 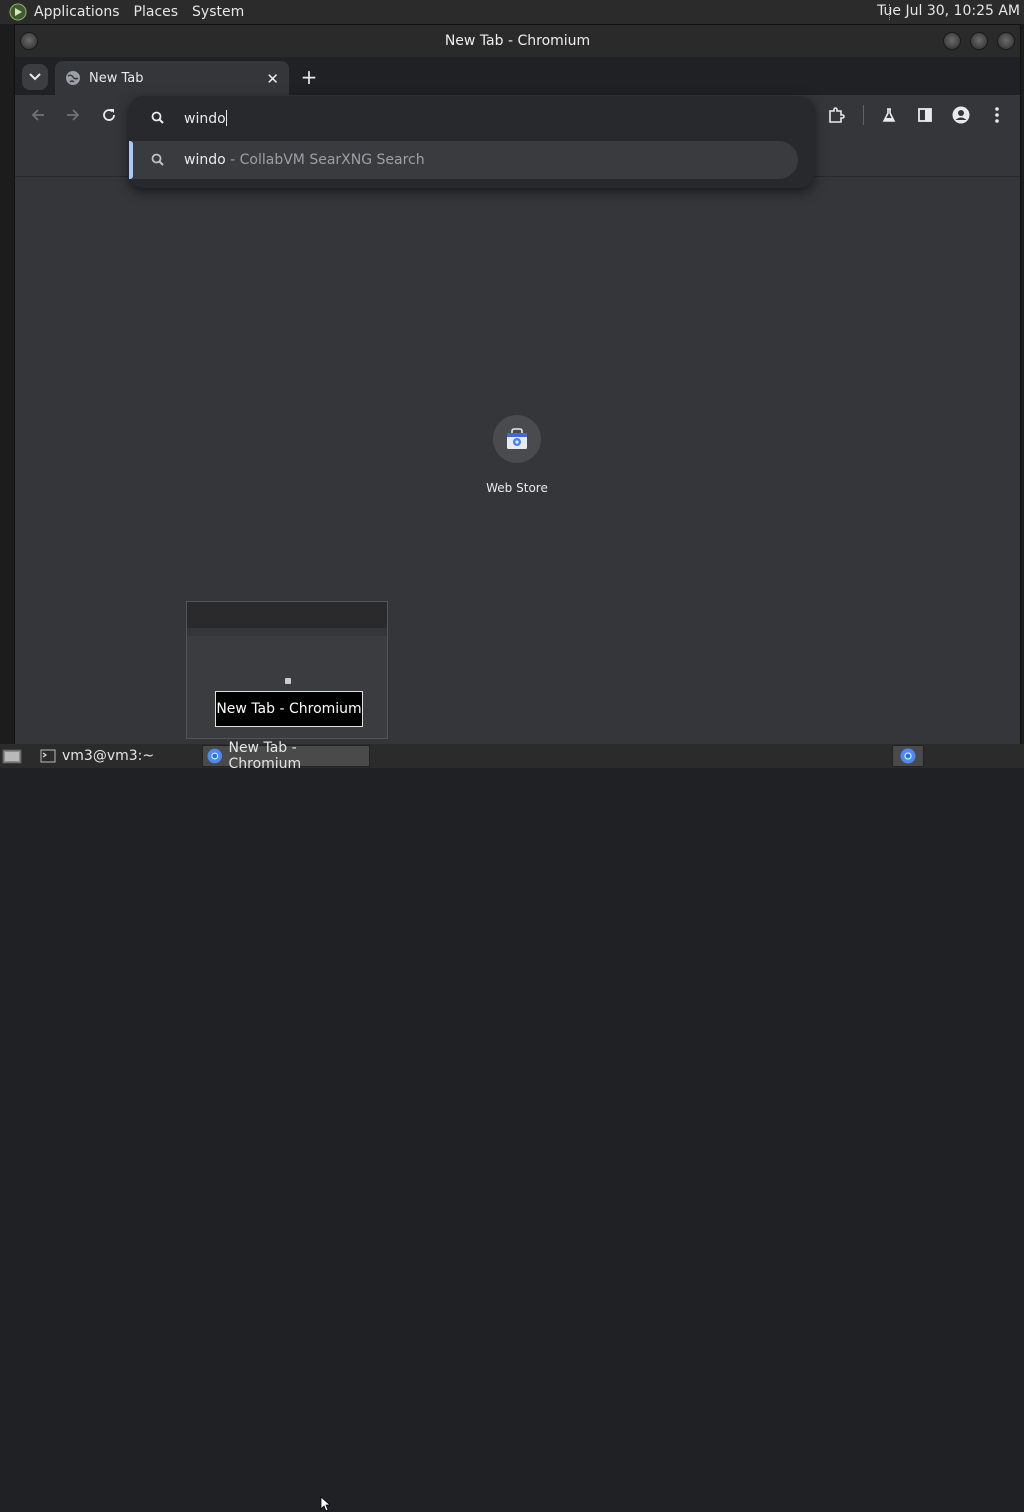 What do you see at coordinates (109, 115) in the screenshot?
I see `reload-icon` at bounding box center [109, 115].